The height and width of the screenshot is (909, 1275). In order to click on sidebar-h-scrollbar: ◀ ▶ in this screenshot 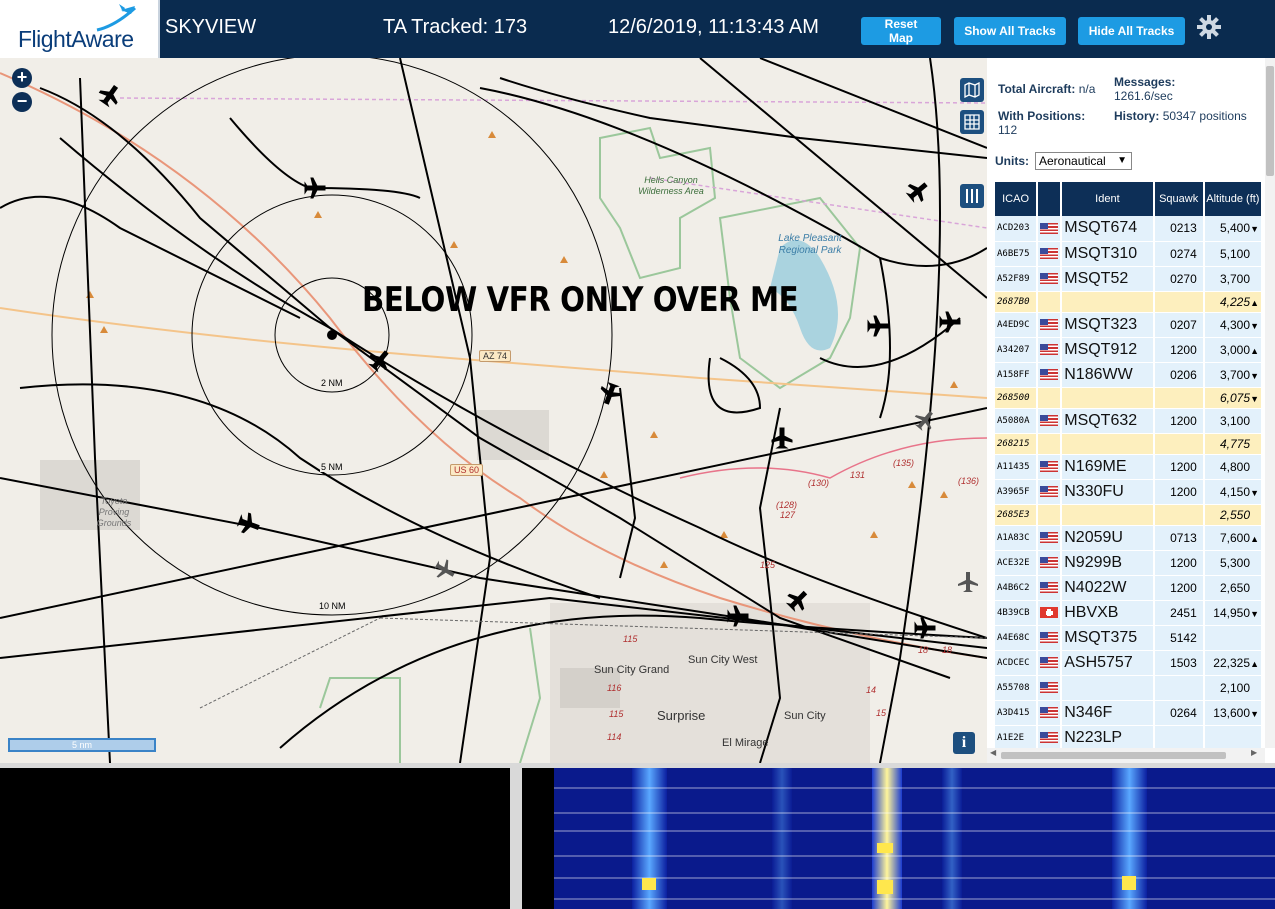, I will do `click(1126, 755)`.